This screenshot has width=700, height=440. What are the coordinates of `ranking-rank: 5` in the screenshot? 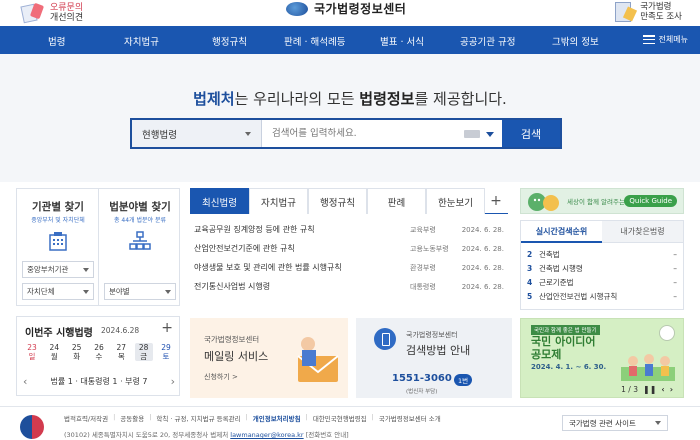 It's located at (530, 296).